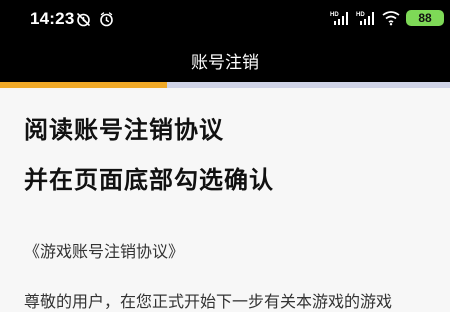  What do you see at coordinates (425, 18) in the screenshot?
I see `battery-icon: 88` at bounding box center [425, 18].